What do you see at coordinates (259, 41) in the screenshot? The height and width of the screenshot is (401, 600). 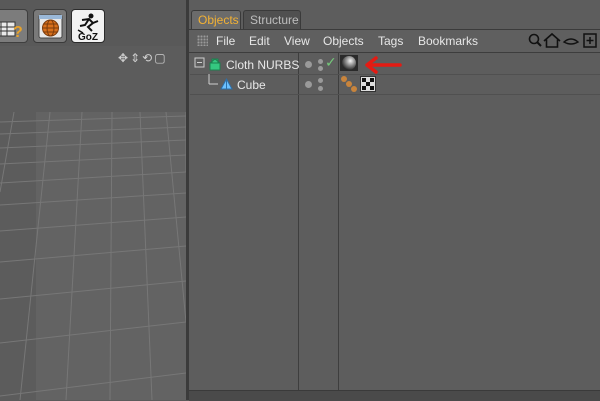 I see `menu-edit: Edit` at bounding box center [259, 41].